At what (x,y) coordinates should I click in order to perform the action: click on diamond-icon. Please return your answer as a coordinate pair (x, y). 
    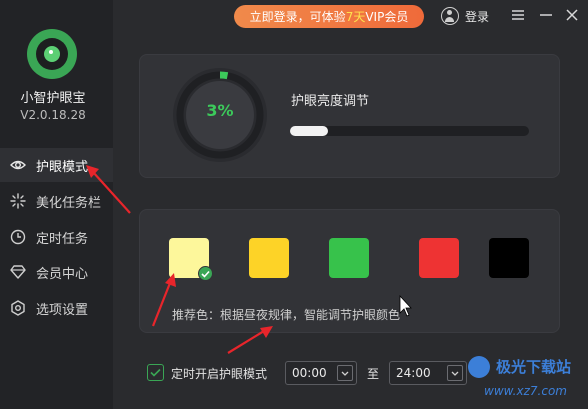
    Looking at the image, I should click on (18, 272).